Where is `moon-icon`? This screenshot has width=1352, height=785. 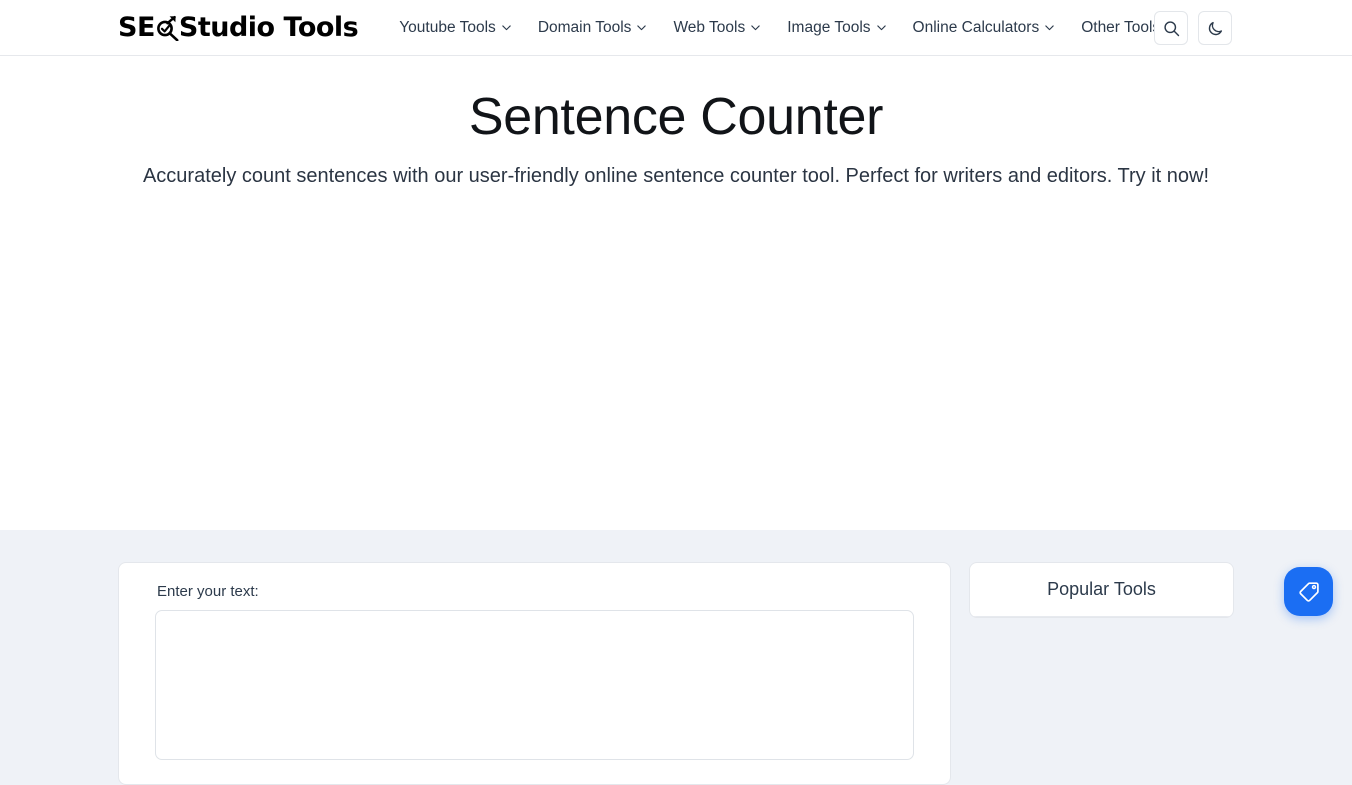
moon-icon is located at coordinates (1215, 28).